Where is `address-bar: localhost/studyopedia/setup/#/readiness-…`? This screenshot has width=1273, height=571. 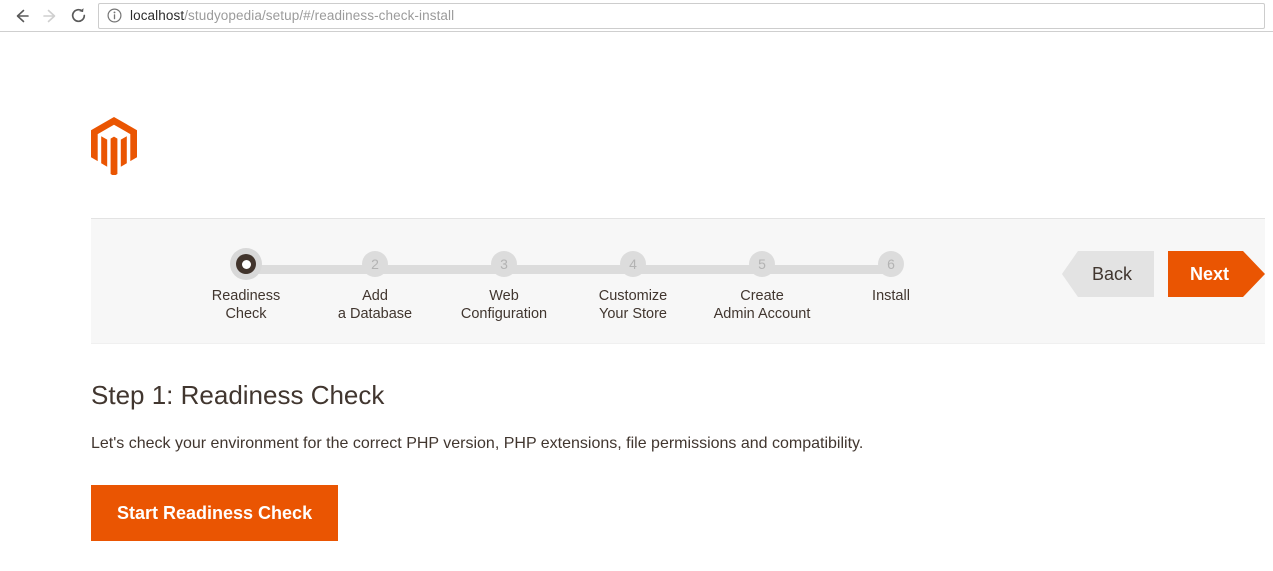
address-bar: localhost/studyopedia/setup/#/readiness-… is located at coordinates (681, 15).